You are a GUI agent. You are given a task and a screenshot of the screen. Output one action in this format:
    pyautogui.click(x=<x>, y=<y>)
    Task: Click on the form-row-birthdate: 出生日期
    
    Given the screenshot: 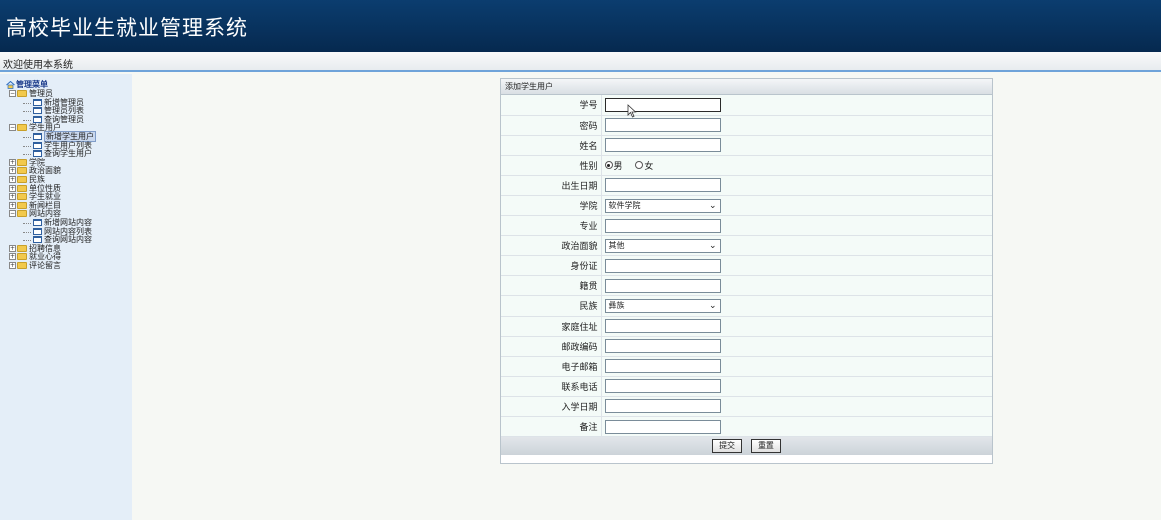 What is the action you would take?
    pyautogui.click(x=746, y=185)
    